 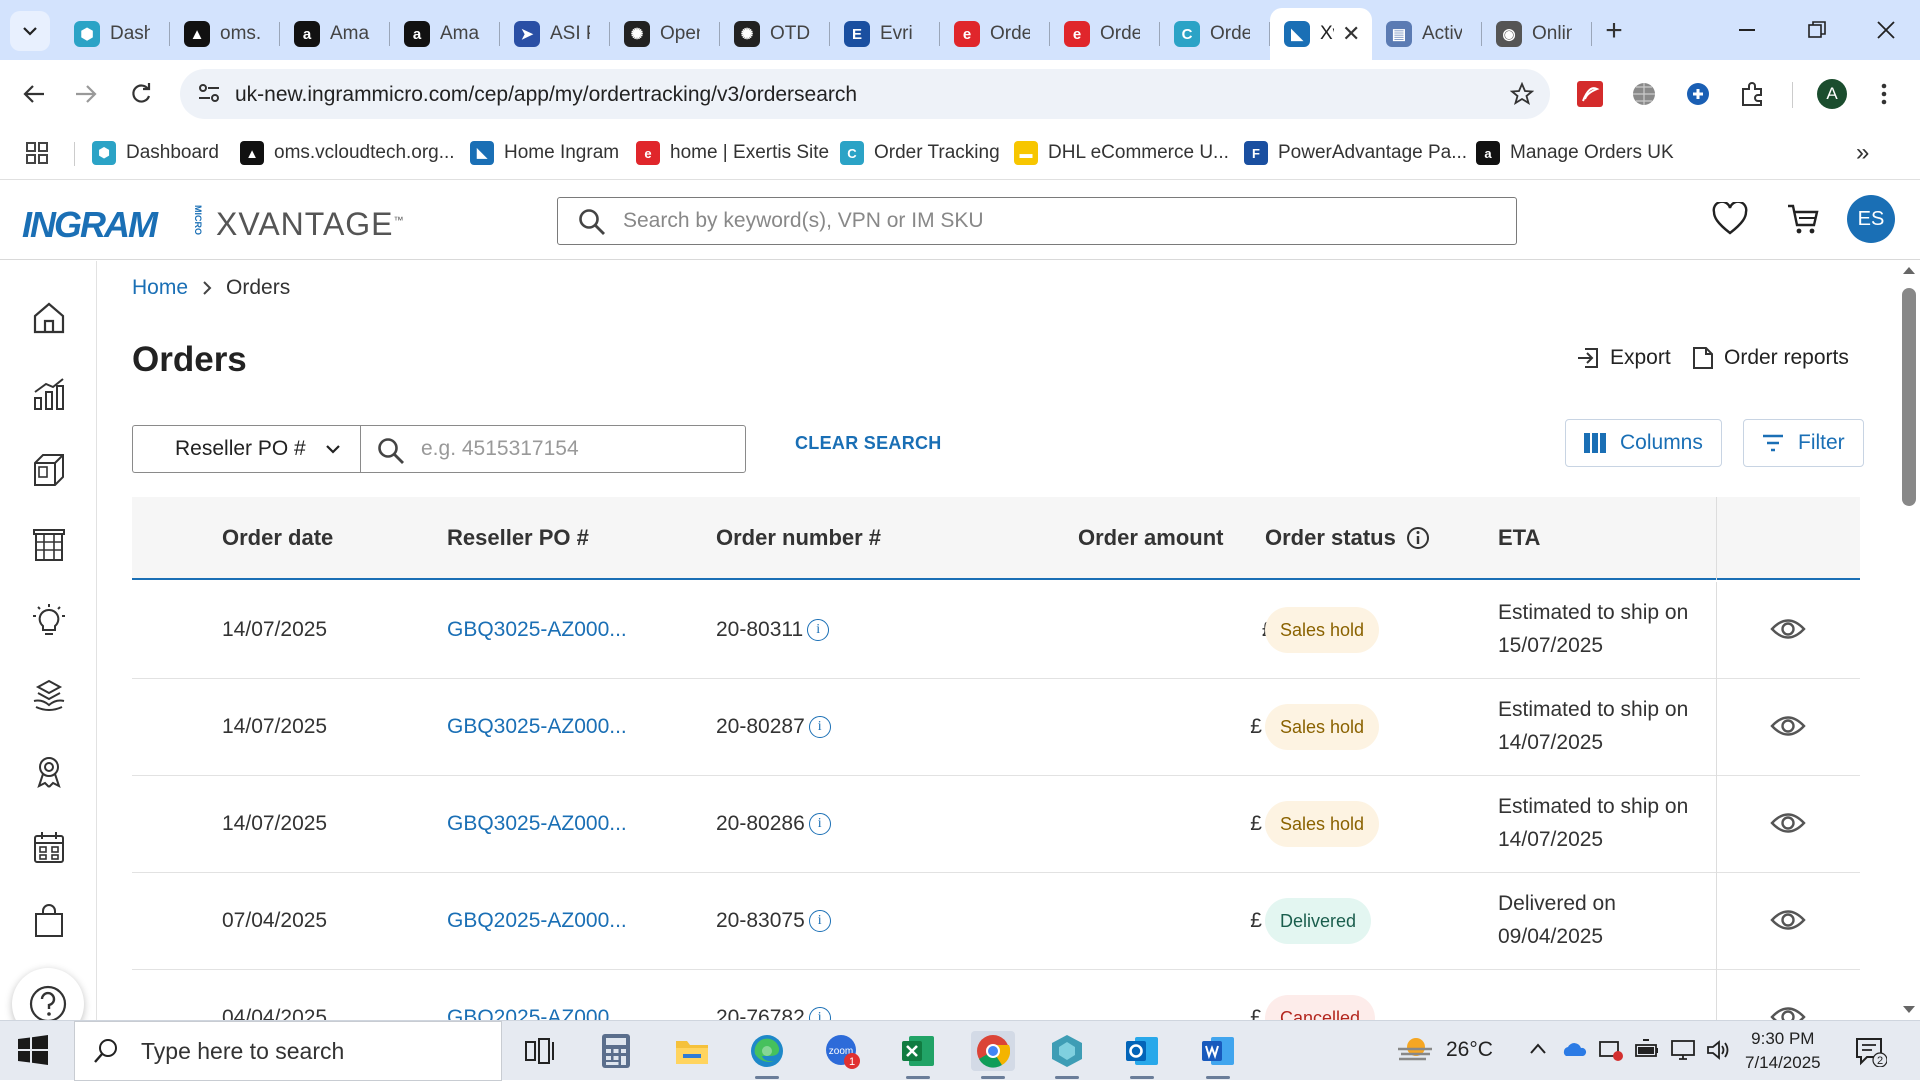 What do you see at coordinates (868, 443) in the screenshot?
I see `clear-search-button: CLEAR SEARCH` at bounding box center [868, 443].